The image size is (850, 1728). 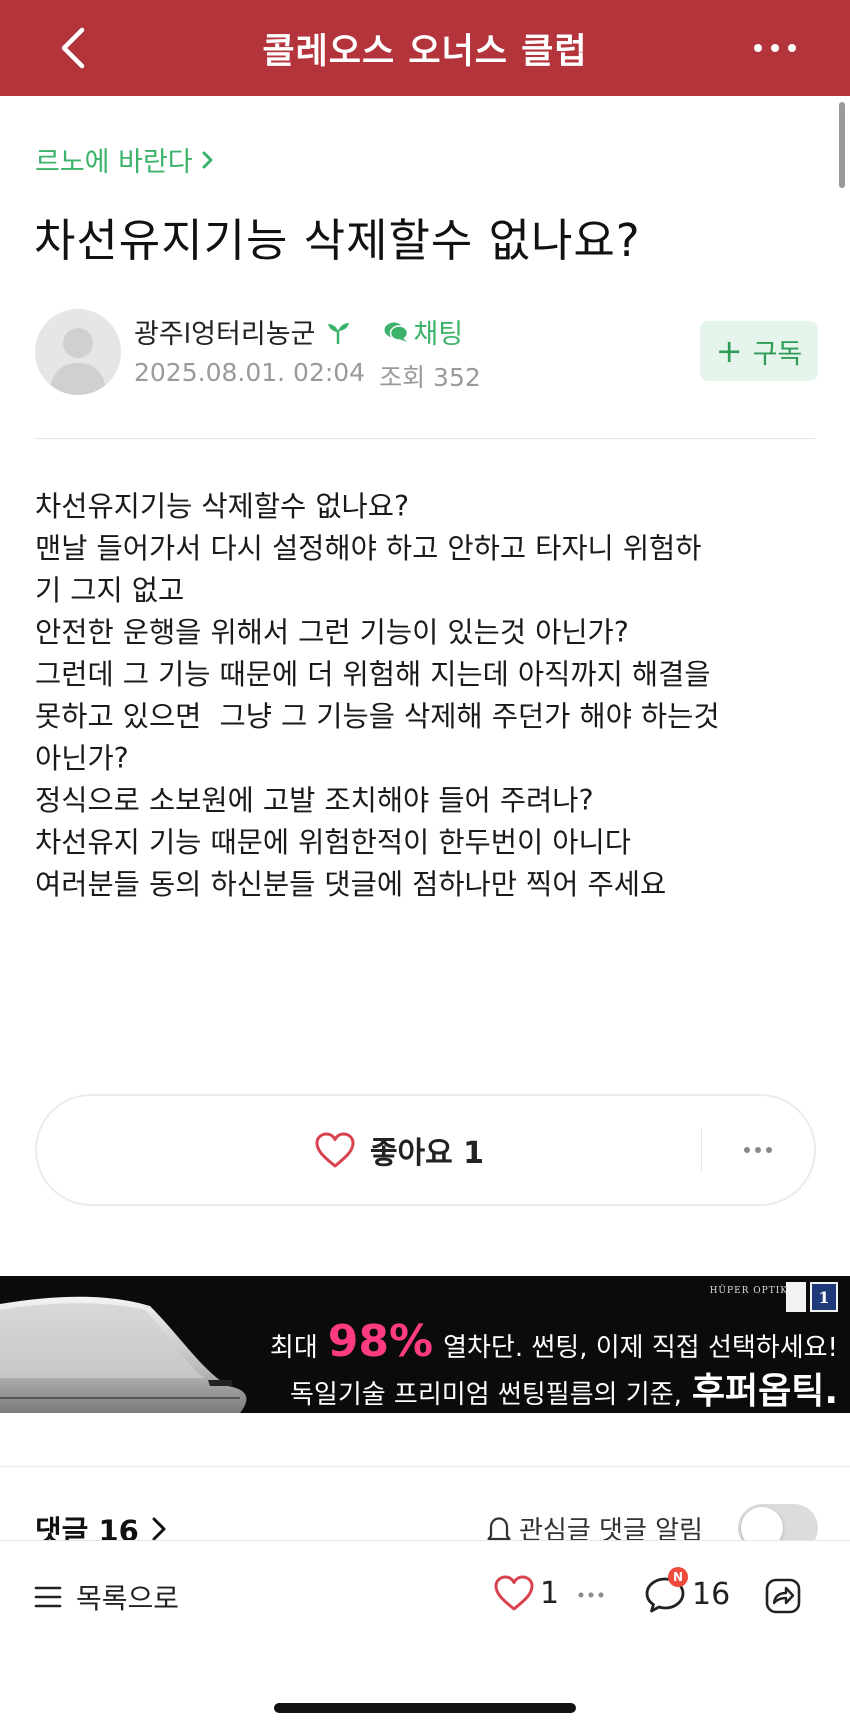 I want to click on like-button: 좋아요 1, so click(x=369, y=1150).